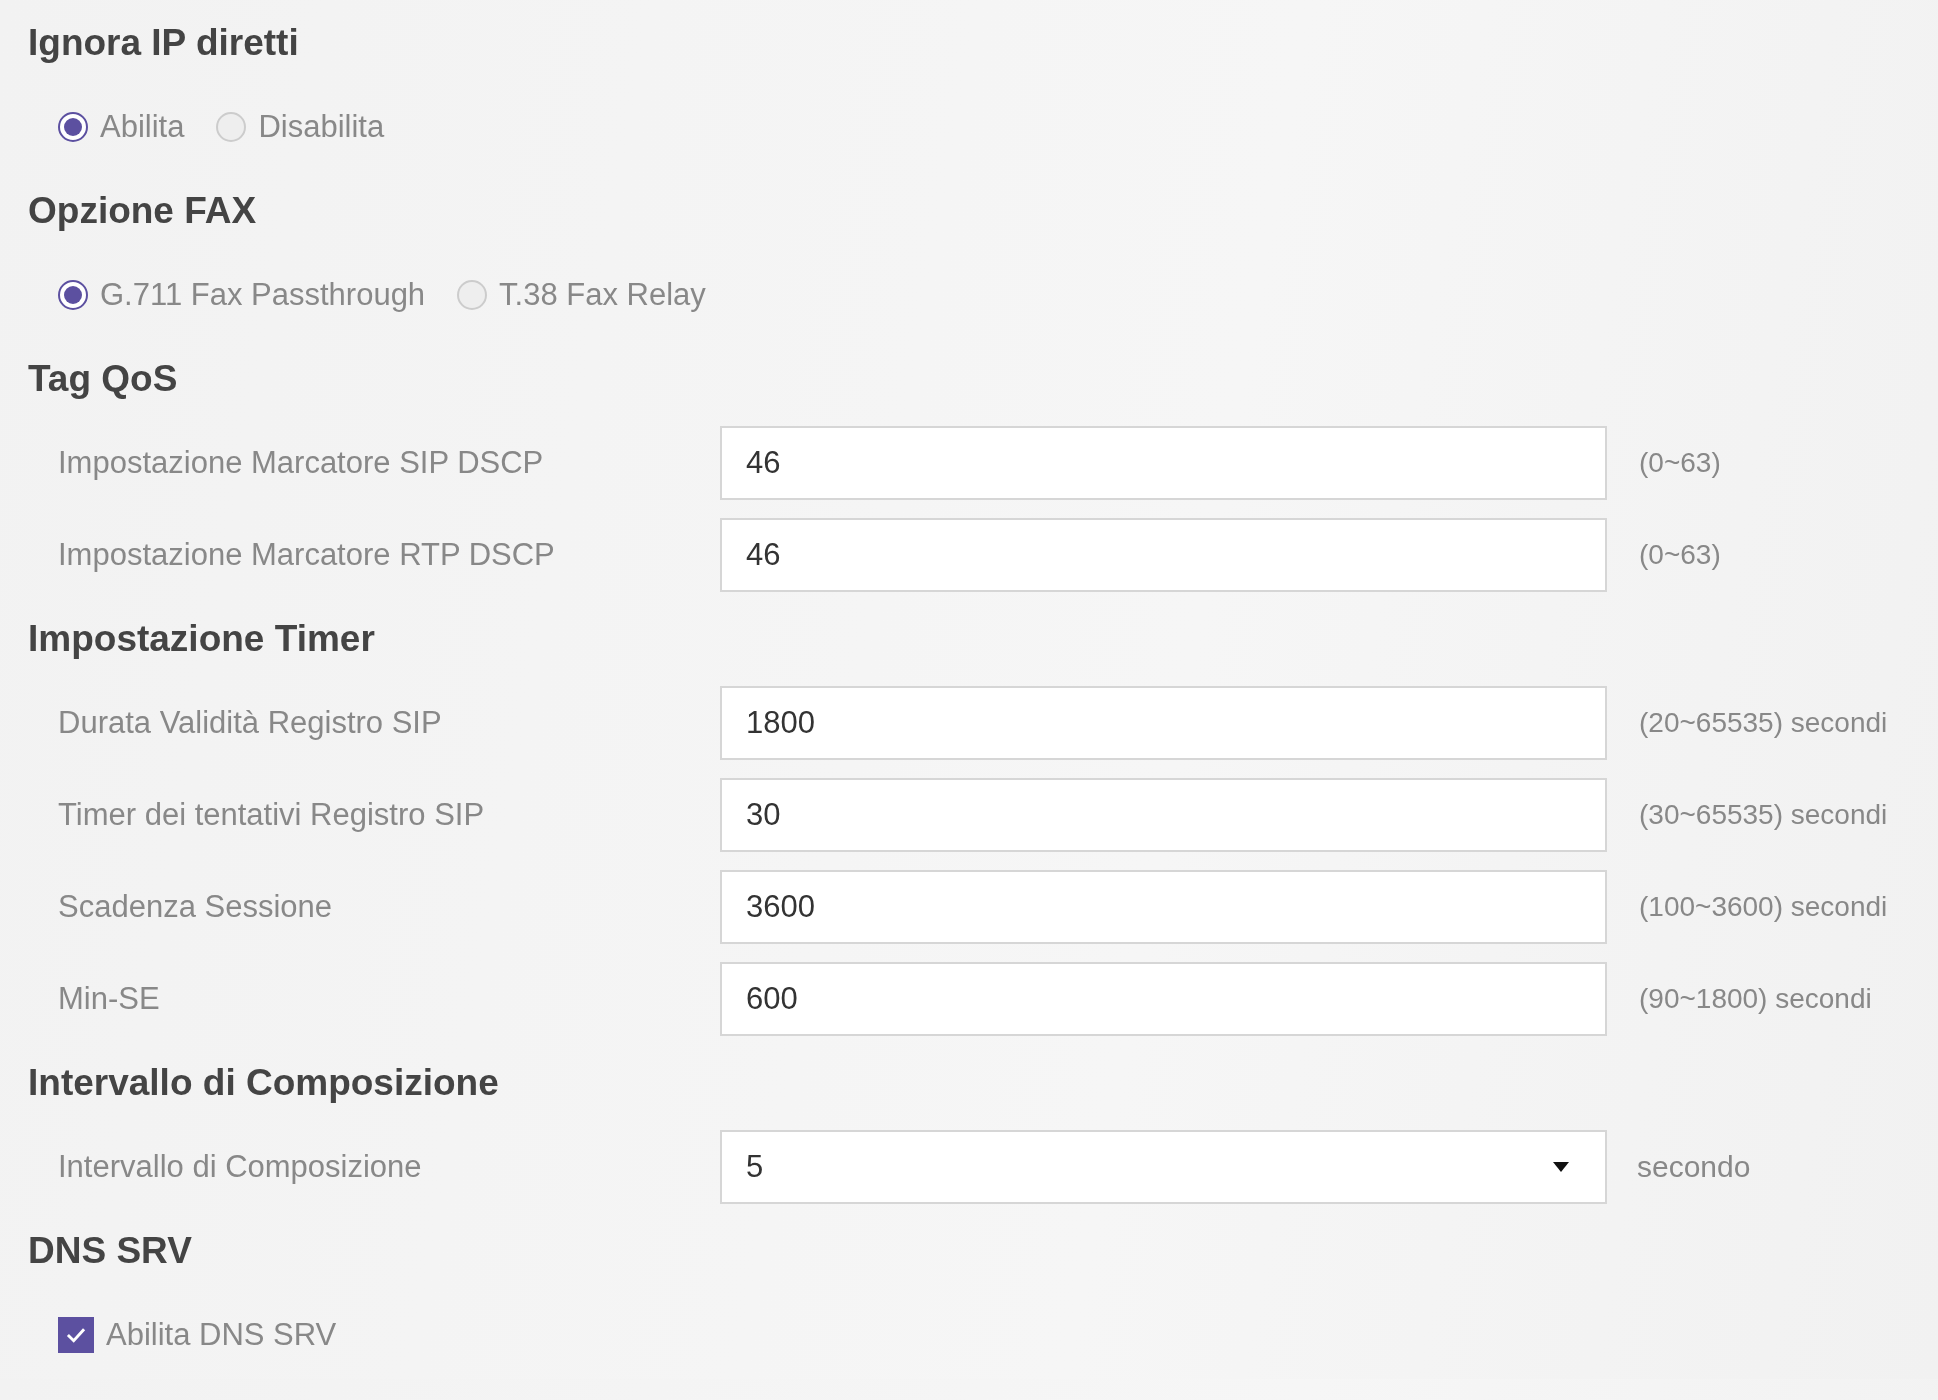 The height and width of the screenshot is (1400, 1938). What do you see at coordinates (602, 295) in the screenshot?
I see `radio-label: T.38 Fax Relay` at bounding box center [602, 295].